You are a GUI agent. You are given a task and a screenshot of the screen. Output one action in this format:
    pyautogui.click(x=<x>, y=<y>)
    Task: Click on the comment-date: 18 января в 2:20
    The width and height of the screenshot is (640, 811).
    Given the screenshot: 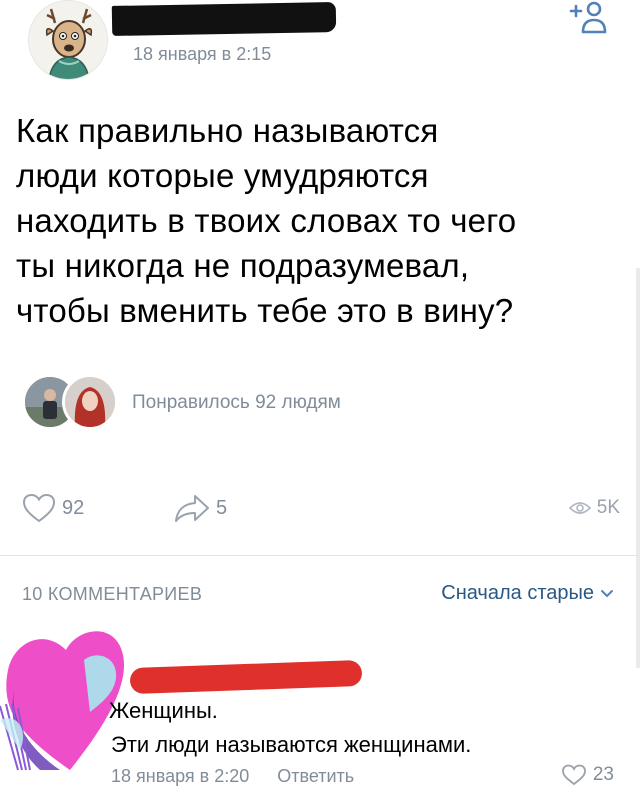 What is the action you would take?
    pyautogui.click(x=180, y=776)
    